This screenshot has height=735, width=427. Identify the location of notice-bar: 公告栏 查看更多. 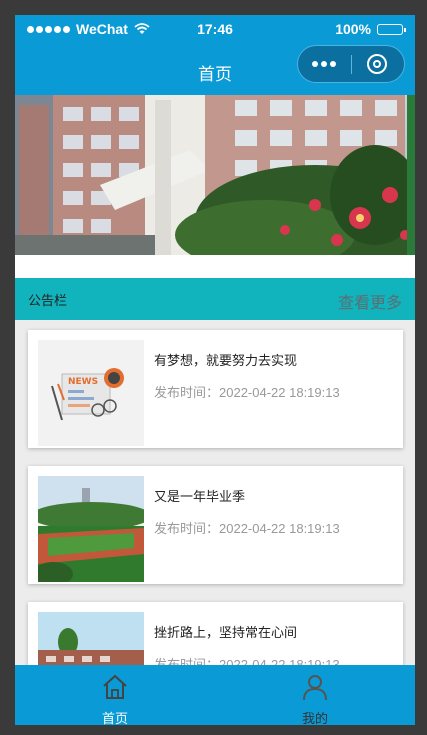
(215, 299).